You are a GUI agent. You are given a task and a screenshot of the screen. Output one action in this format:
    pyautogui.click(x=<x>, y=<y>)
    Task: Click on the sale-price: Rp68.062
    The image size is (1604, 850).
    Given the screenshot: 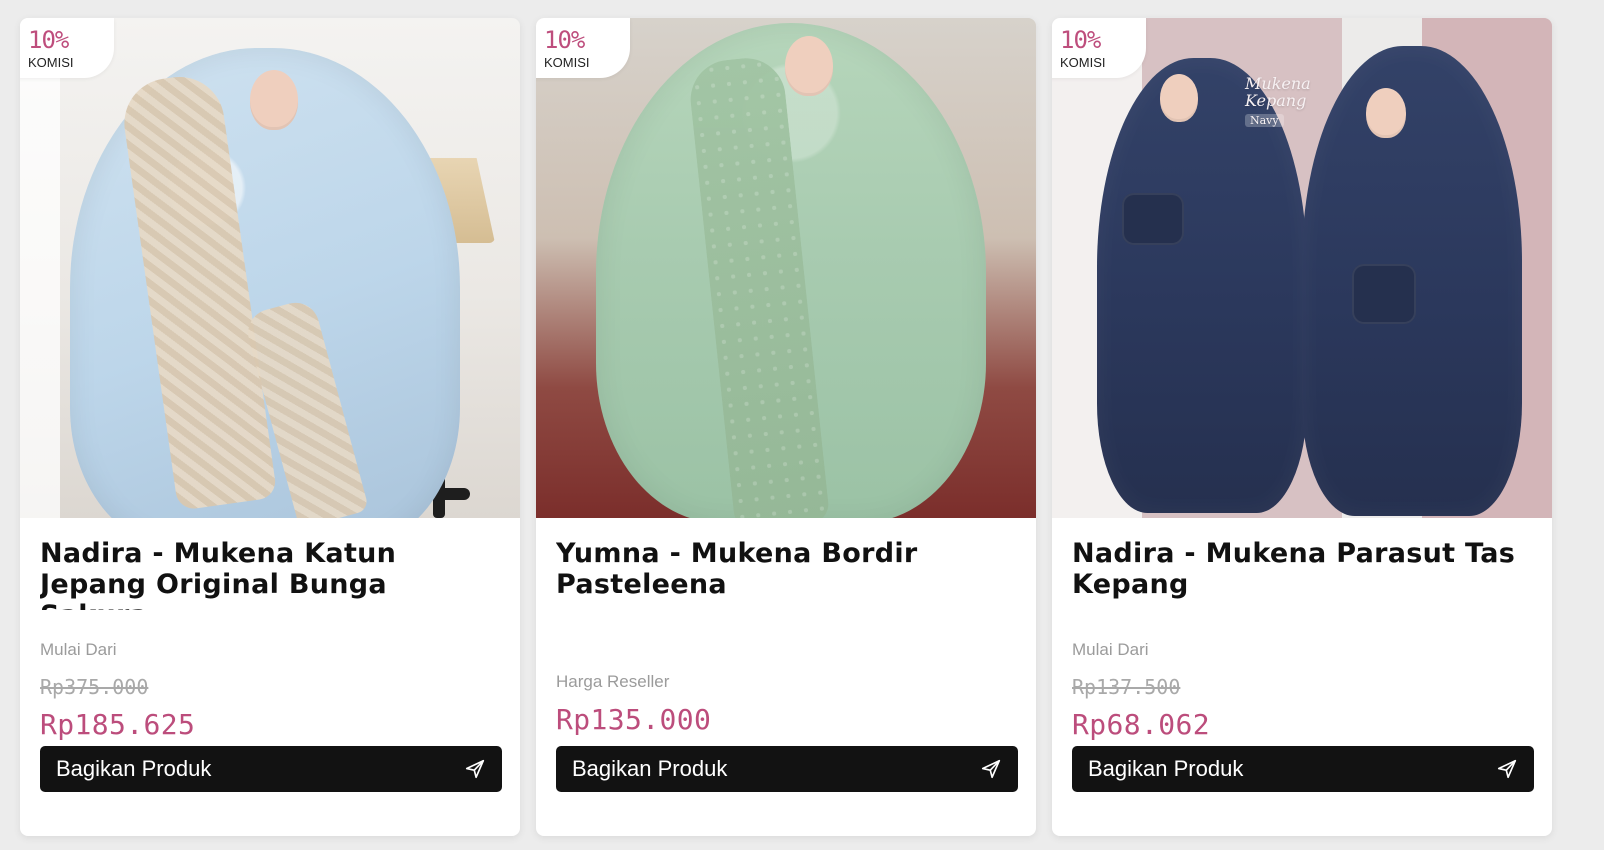 What is the action you would take?
    pyautogui.click(x=1141, y=724)
    